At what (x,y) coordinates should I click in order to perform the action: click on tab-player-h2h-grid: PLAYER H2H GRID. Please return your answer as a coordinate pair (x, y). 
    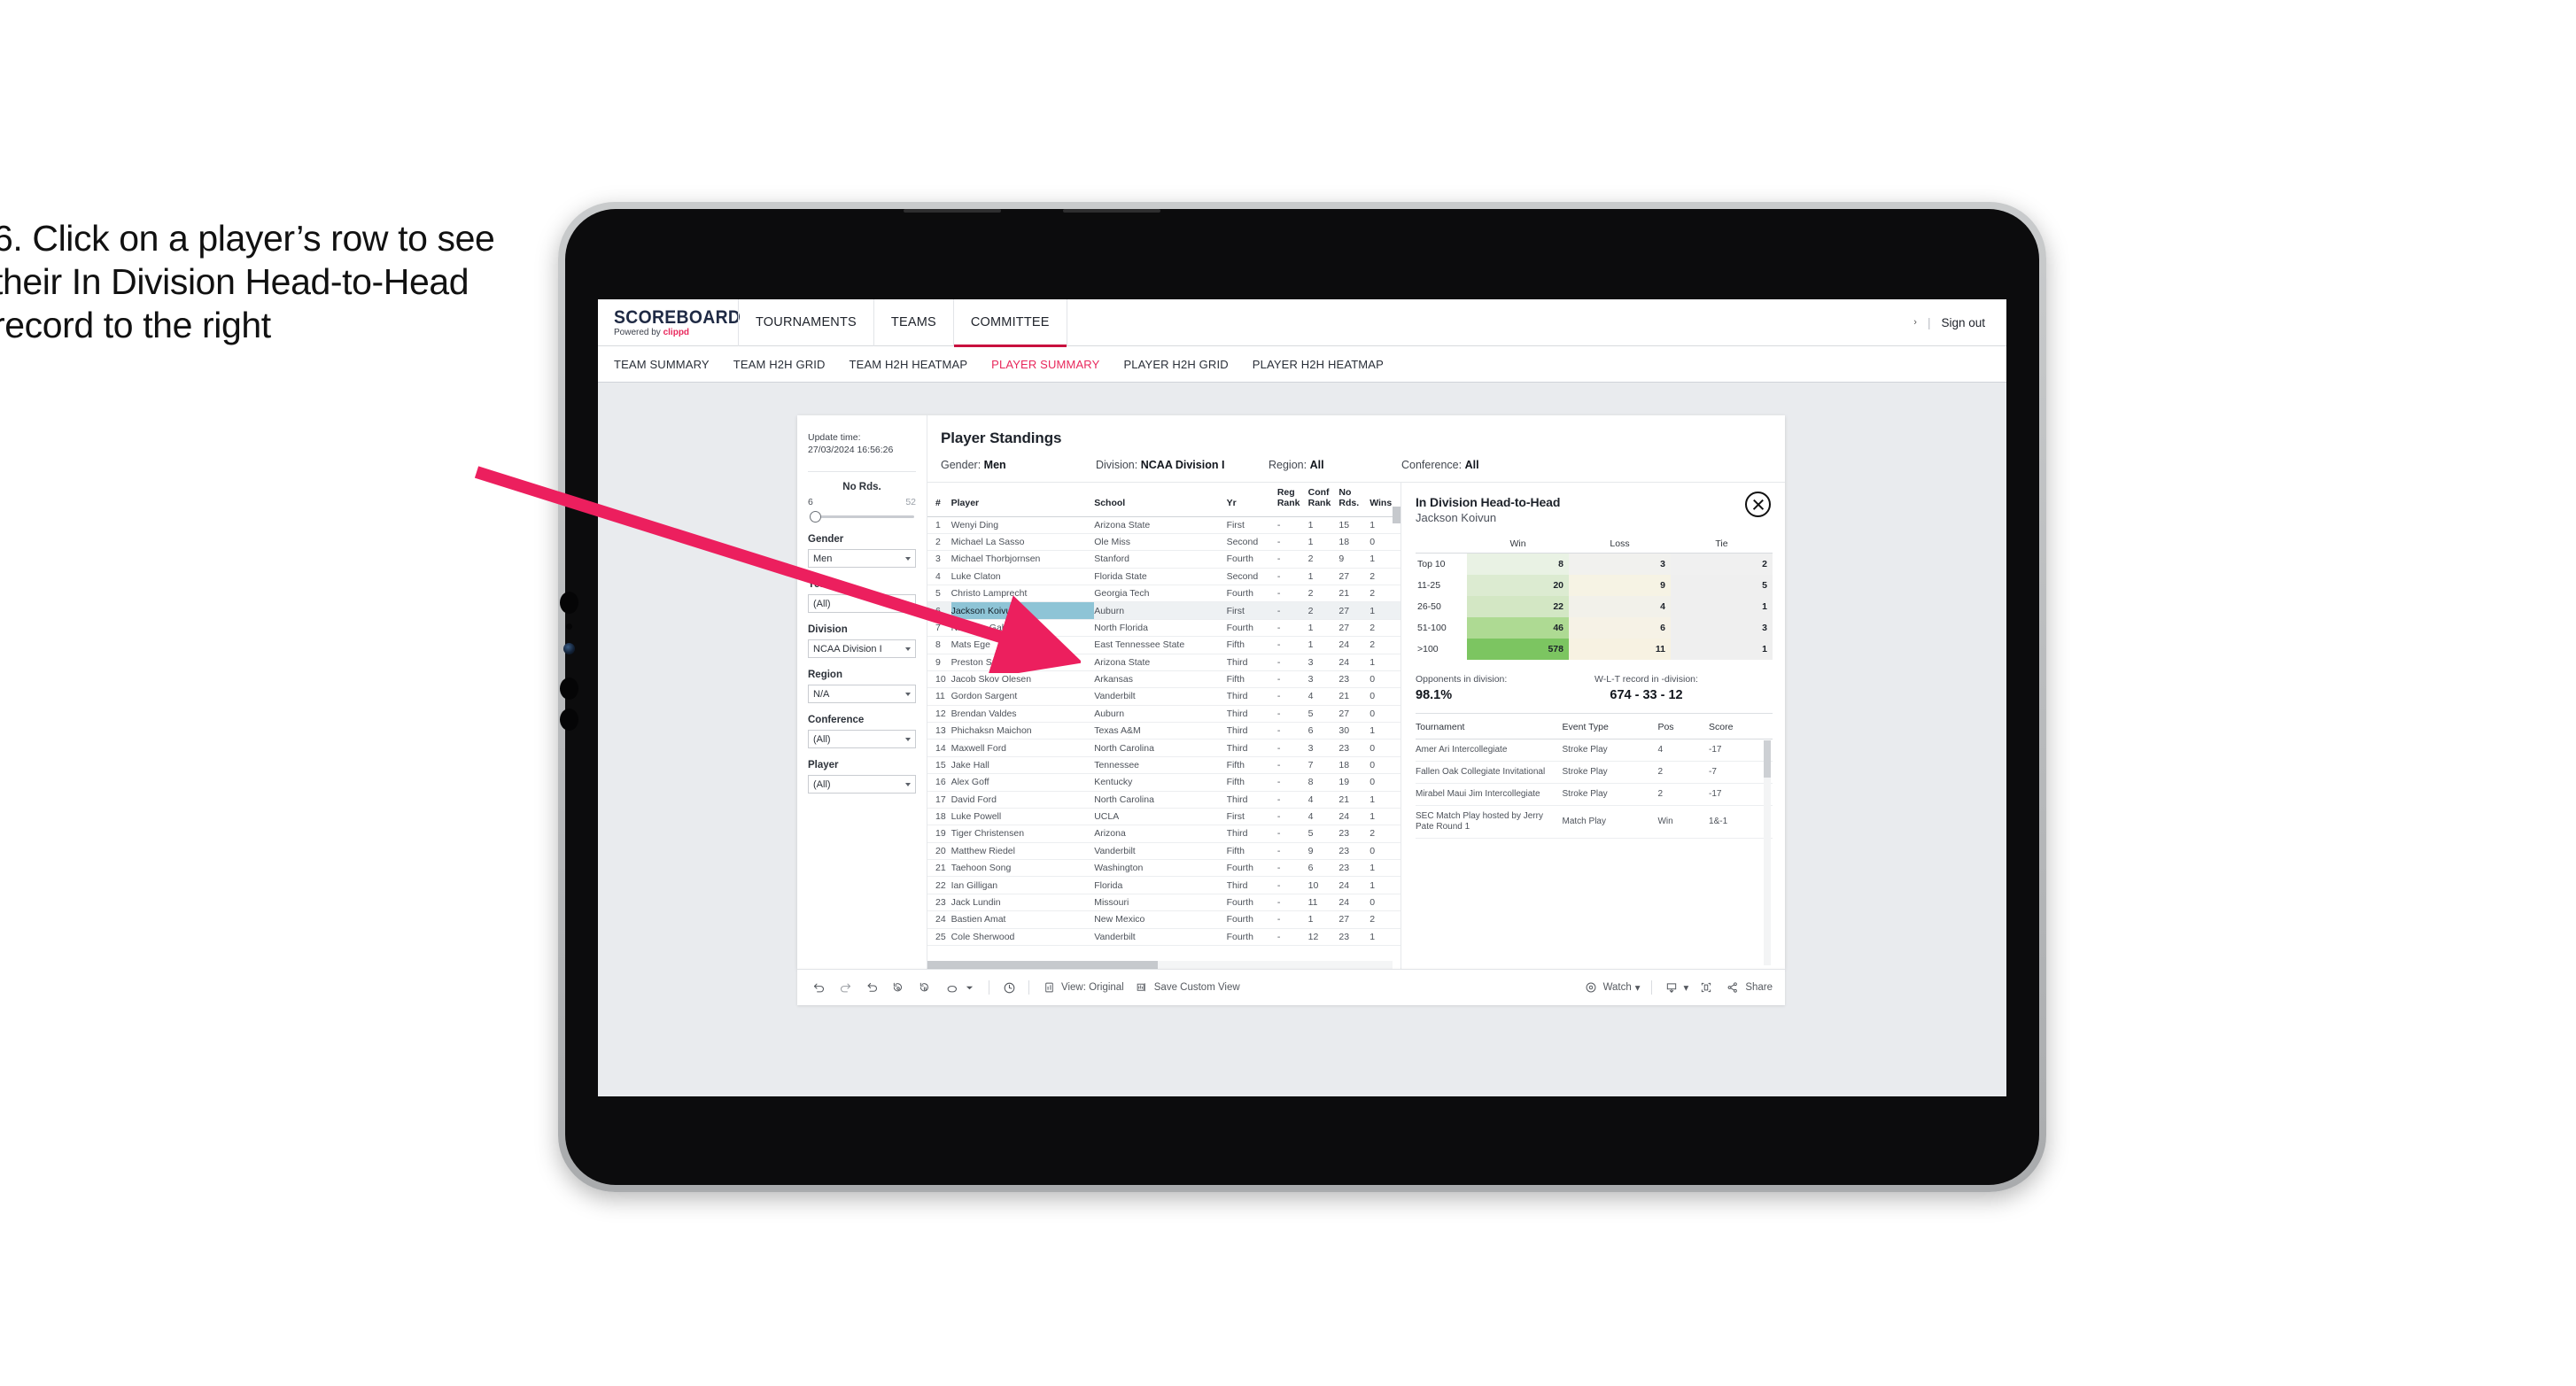
    Looking at the image, I should click on (1175, 364).